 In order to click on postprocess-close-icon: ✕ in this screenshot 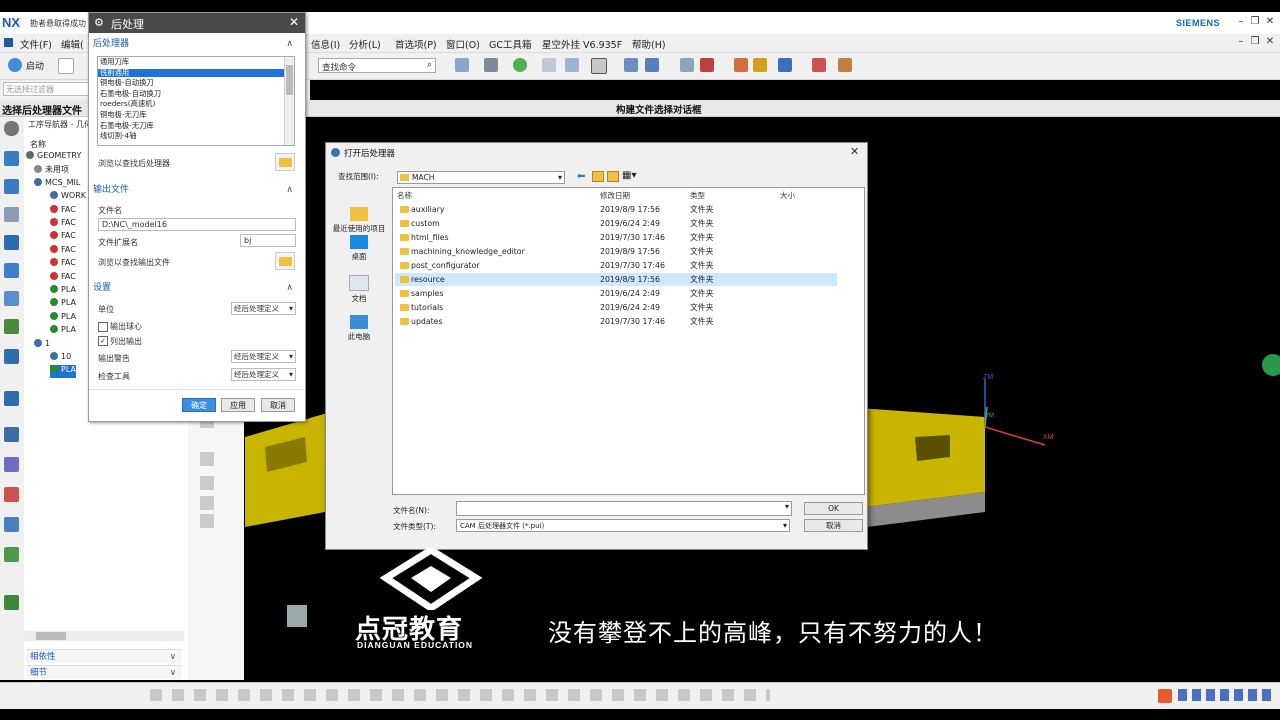, I will do `click(294, 22)`.